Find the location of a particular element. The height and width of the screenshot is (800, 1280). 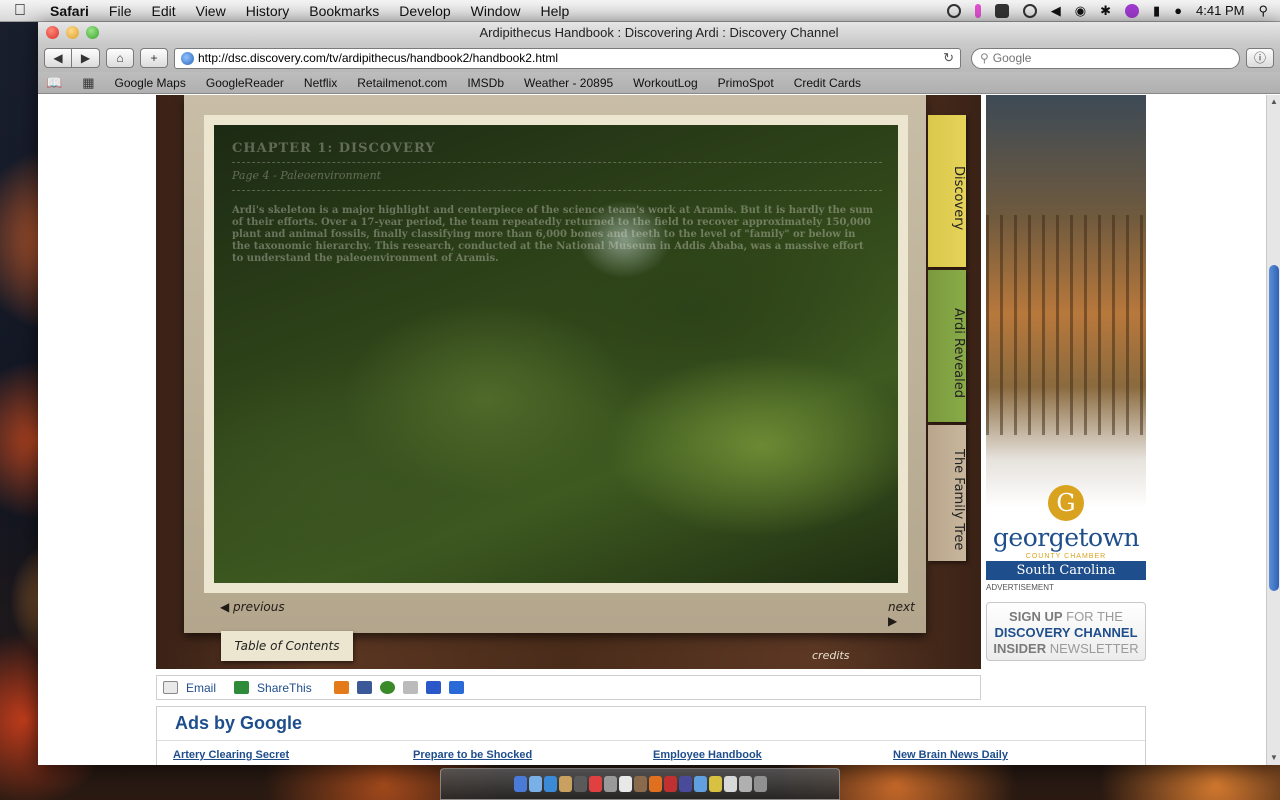

digg-icon is located at coordinates (410, 687).